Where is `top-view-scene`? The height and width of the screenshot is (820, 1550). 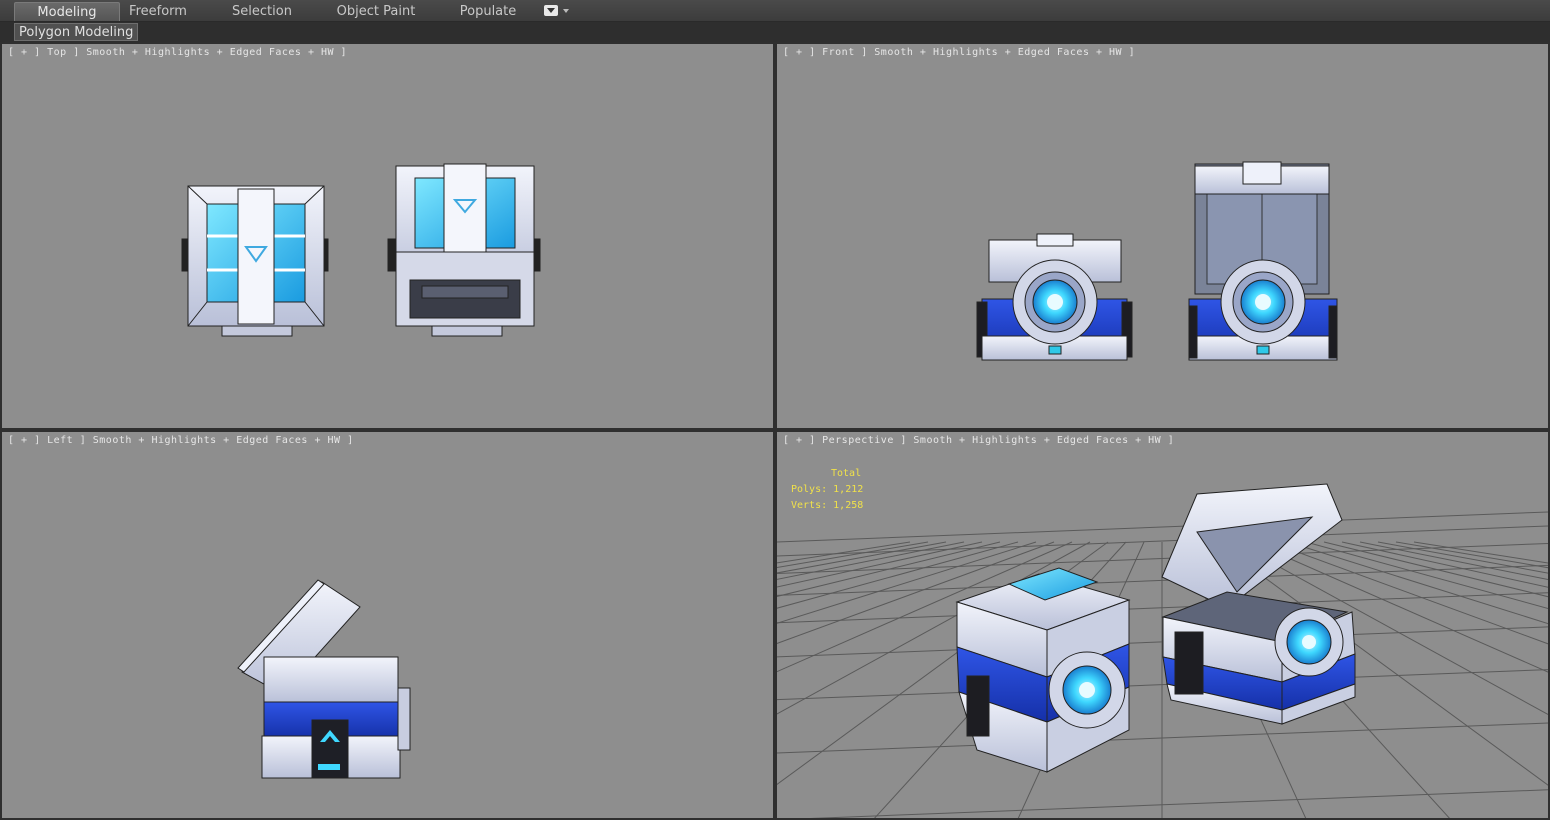 top-view-scene is located at coordinates (361, 250).